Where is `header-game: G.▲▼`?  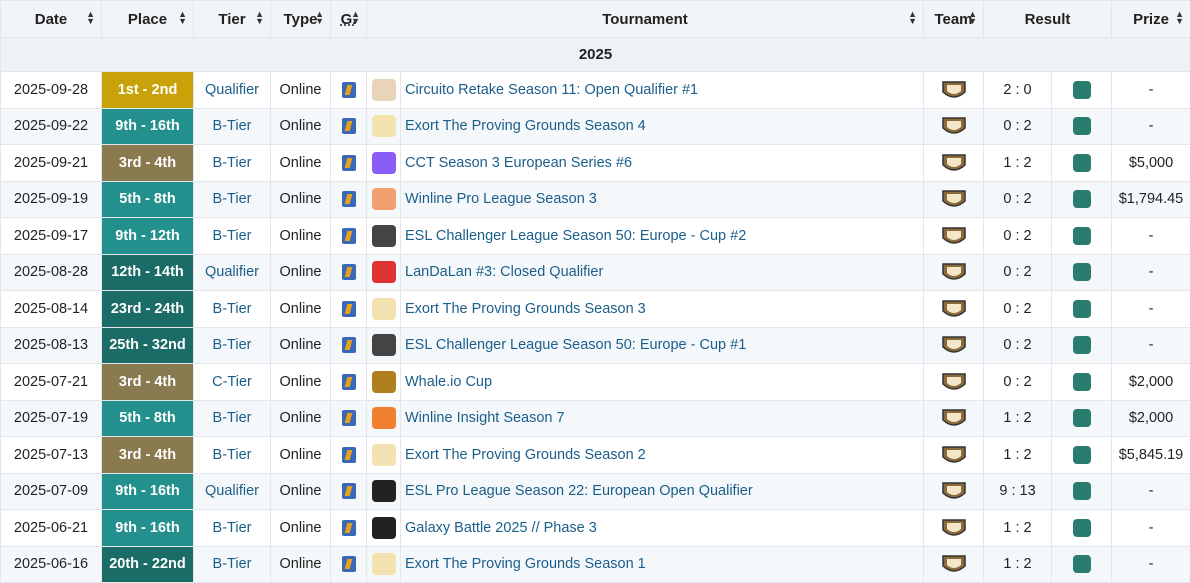
header-game: G.▲▼ is located at coordinates (349, 19).